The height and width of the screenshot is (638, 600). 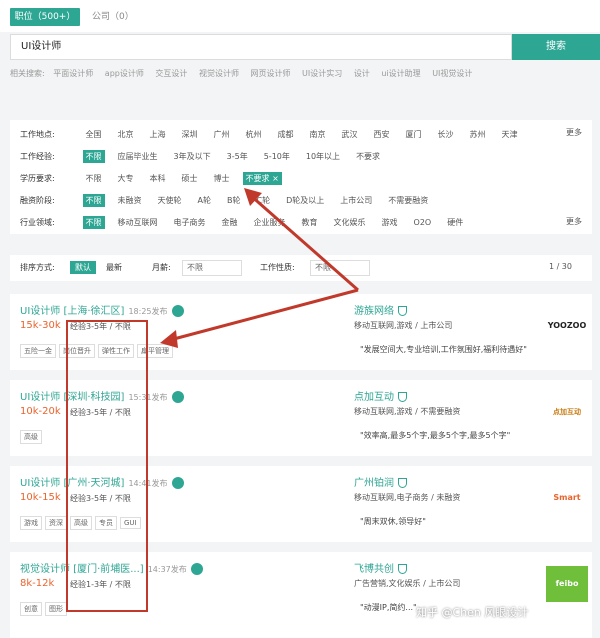 I want to click on annotation-arrows, so click(x=259, y=268).